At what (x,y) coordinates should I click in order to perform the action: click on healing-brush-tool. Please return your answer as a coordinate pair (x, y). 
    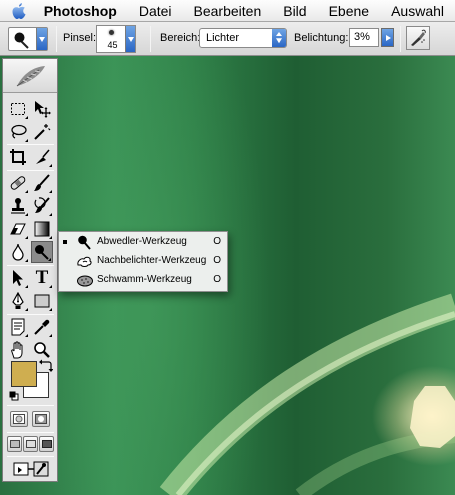
    Looking at the image, I should click on (18, 183).